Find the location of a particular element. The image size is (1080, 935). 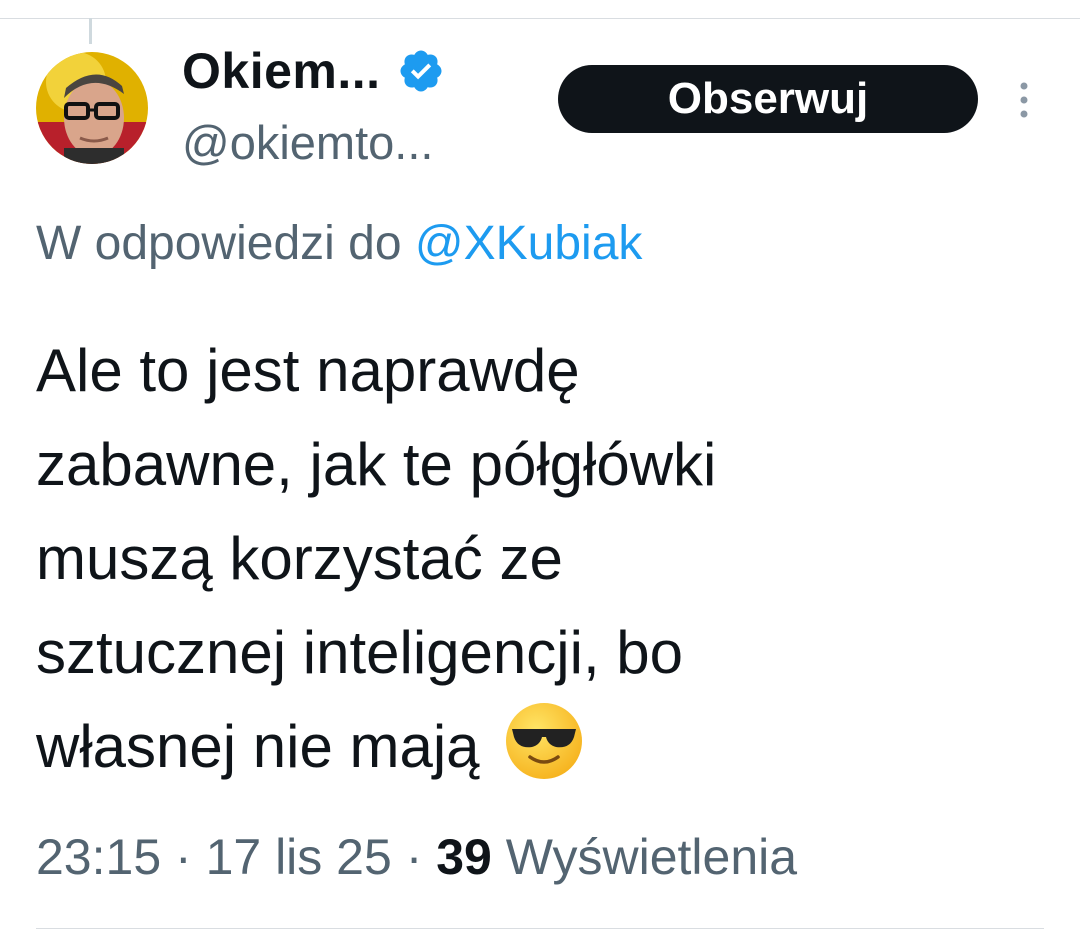

tweet-text-line: zabawne, jak te półgłówki is located at coordinates (376, 464).